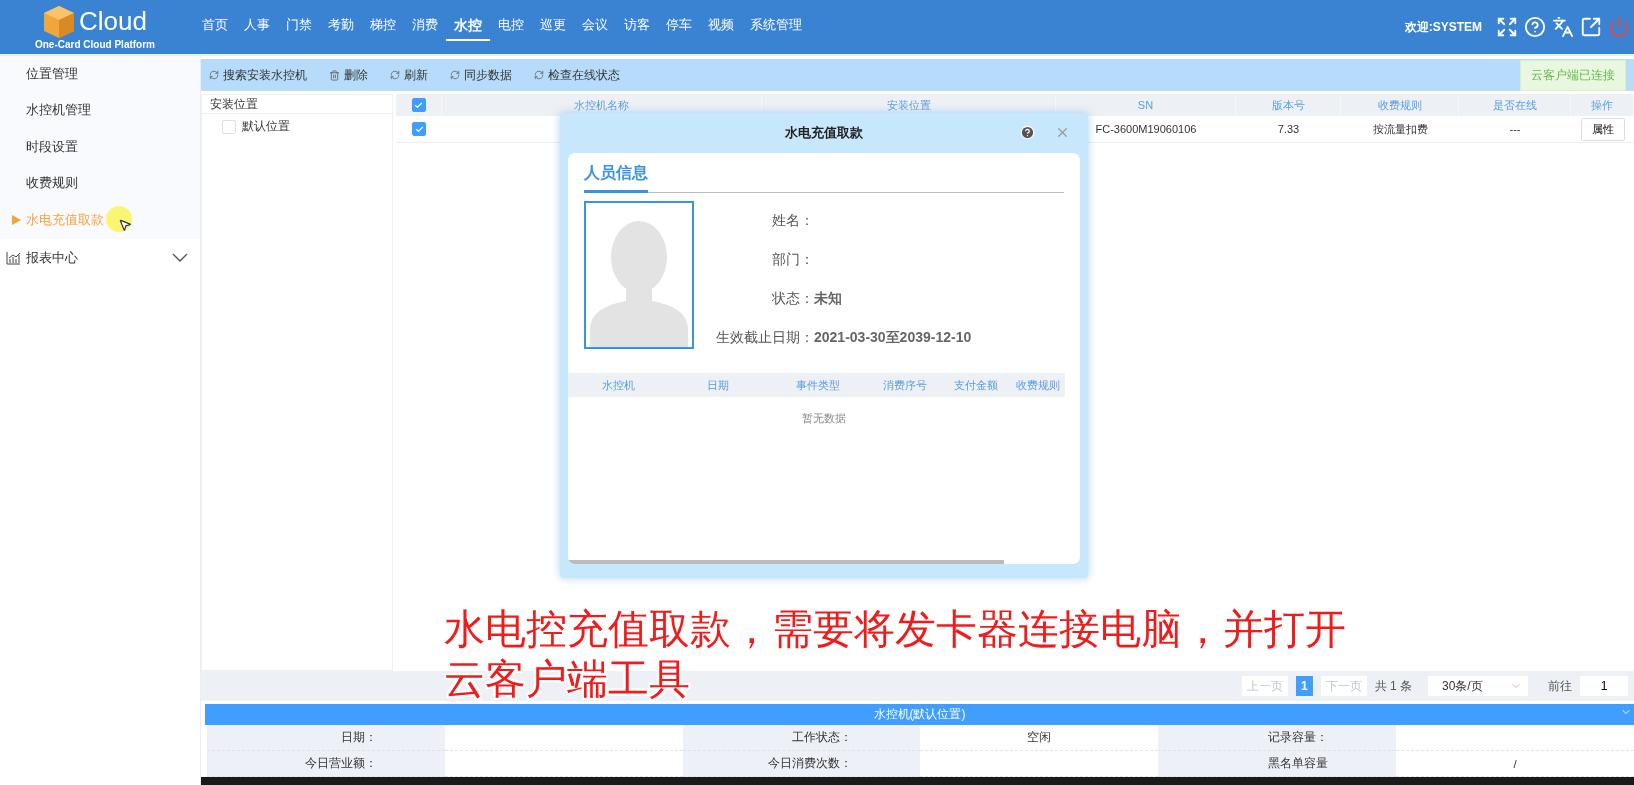  What do you see at coordinates (1400, 129) in the screenshot?
I see `table-cell: 按流量扣费` at bounding box center [1400, 129].